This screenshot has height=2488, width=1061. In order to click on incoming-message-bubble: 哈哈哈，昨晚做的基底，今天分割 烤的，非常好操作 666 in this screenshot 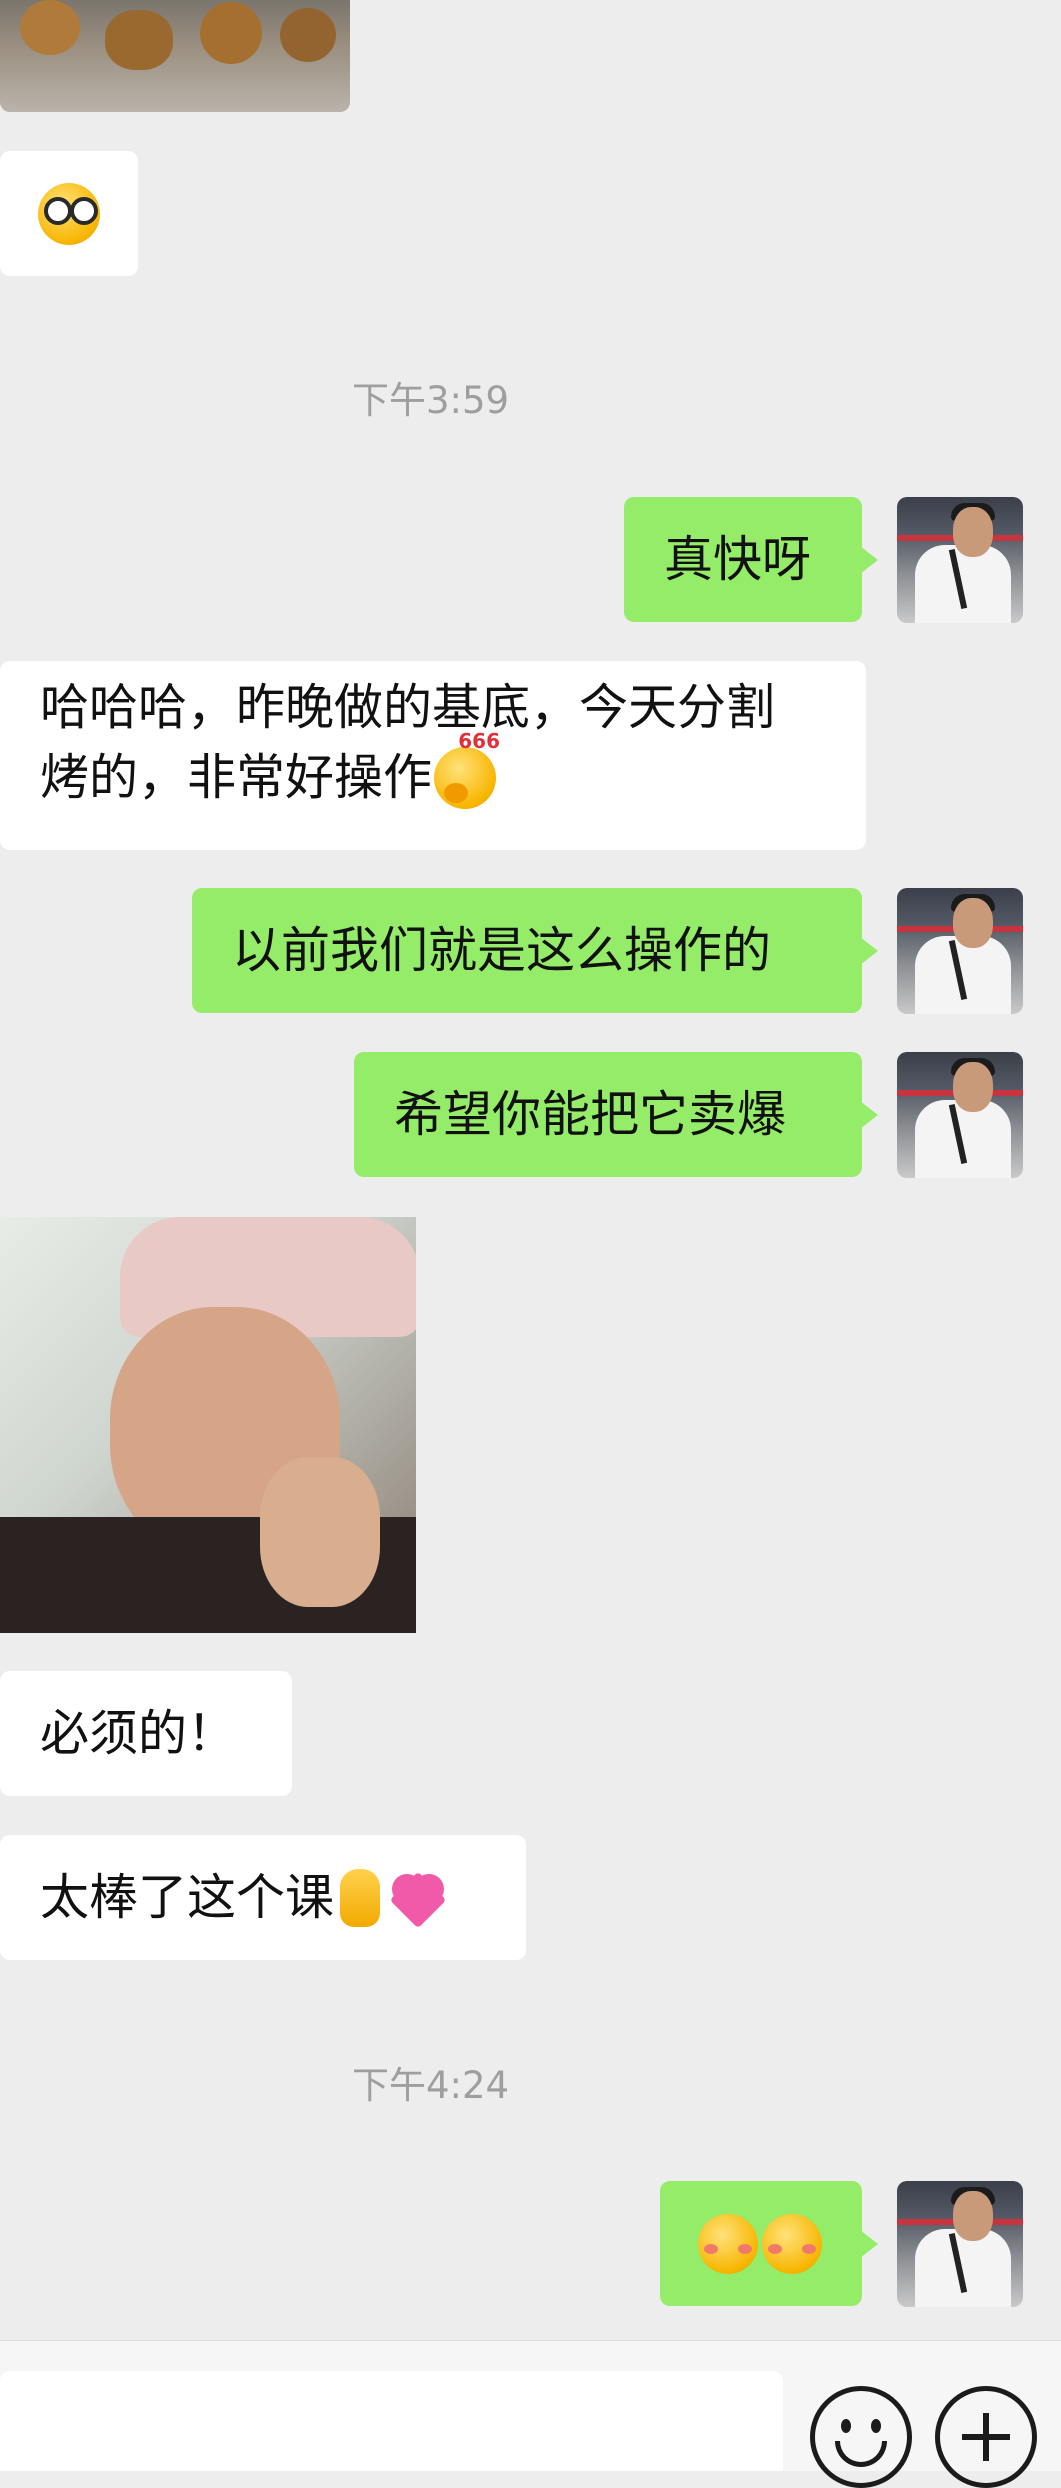, I will do `click(433, 755)`.